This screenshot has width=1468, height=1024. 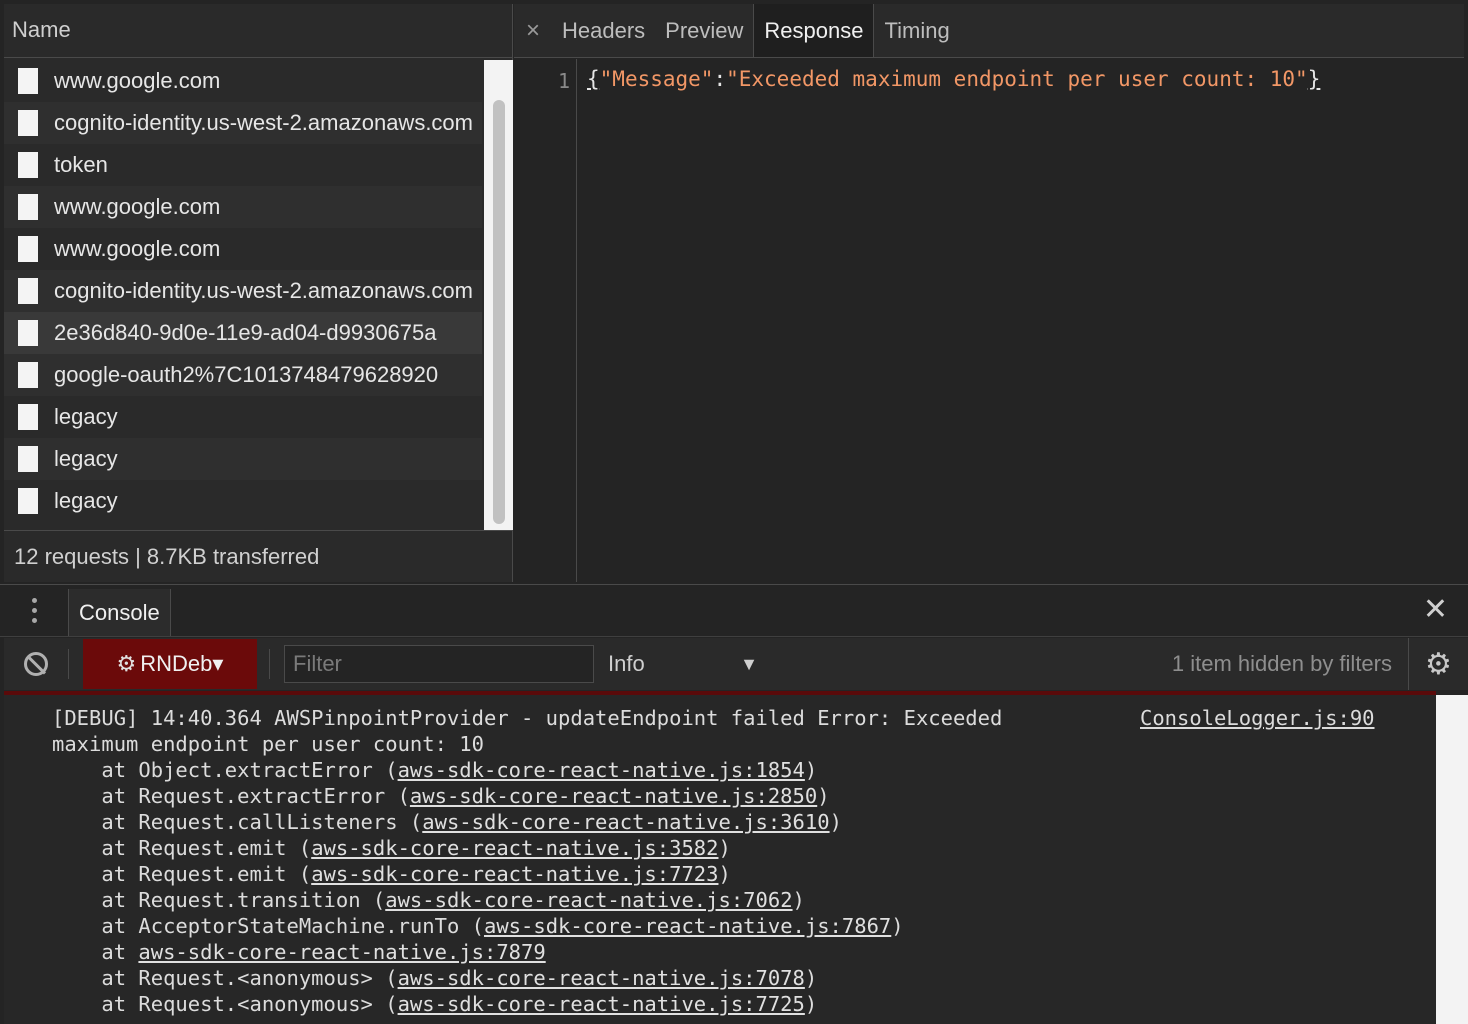 I want to click on context-label: RNDeb▾, so click(x=182, y=663).